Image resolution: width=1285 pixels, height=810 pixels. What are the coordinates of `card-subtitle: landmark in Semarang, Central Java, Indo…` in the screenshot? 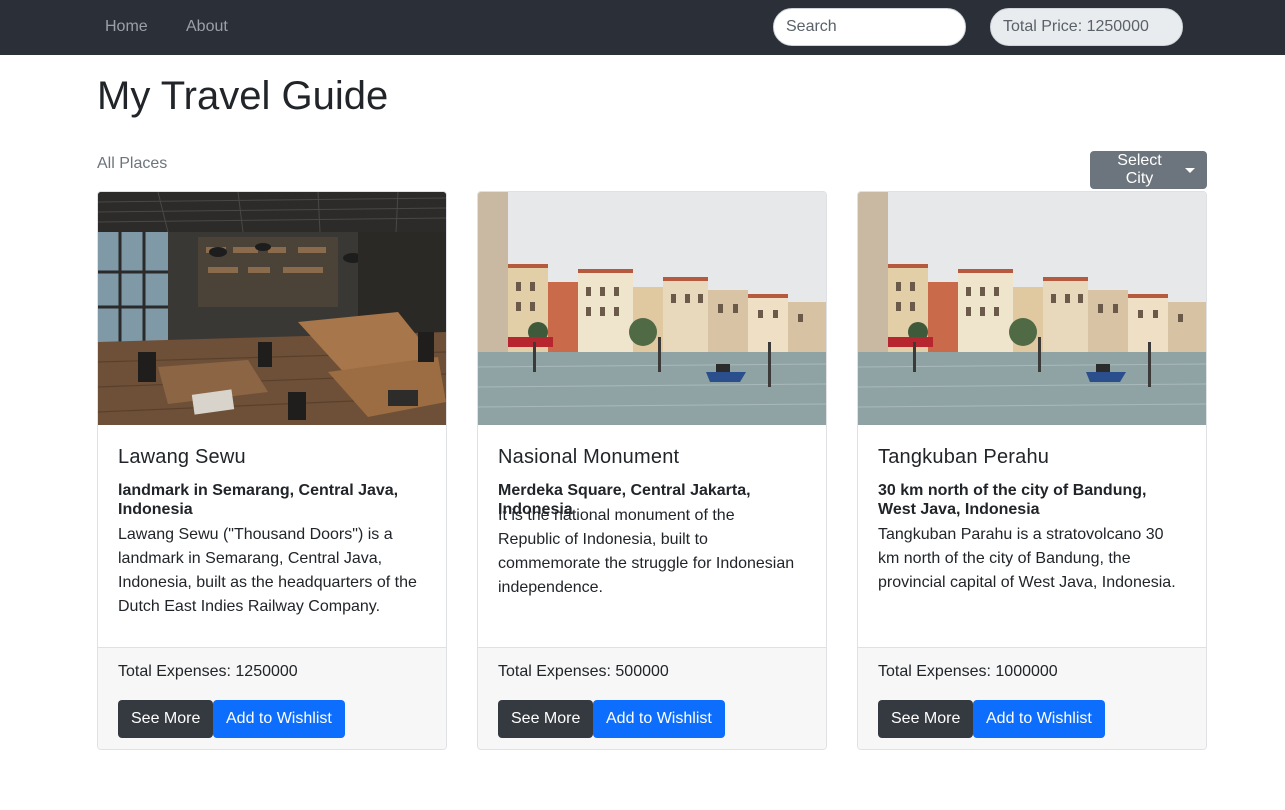 It's located at (258, 500).